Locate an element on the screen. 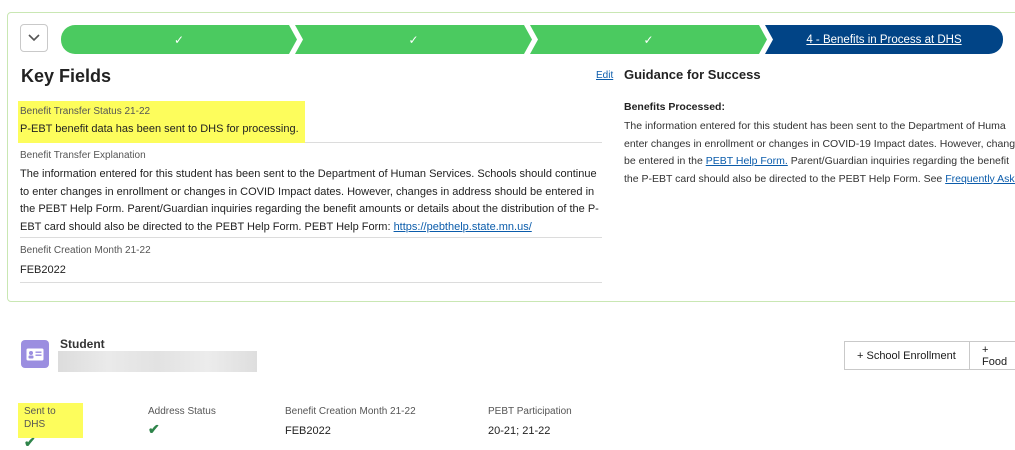 Image resolution: width=1015 pixels, height=450 pixels. column-label: Benefit Creation Month 21-22 is located at coordinates (350, 411).